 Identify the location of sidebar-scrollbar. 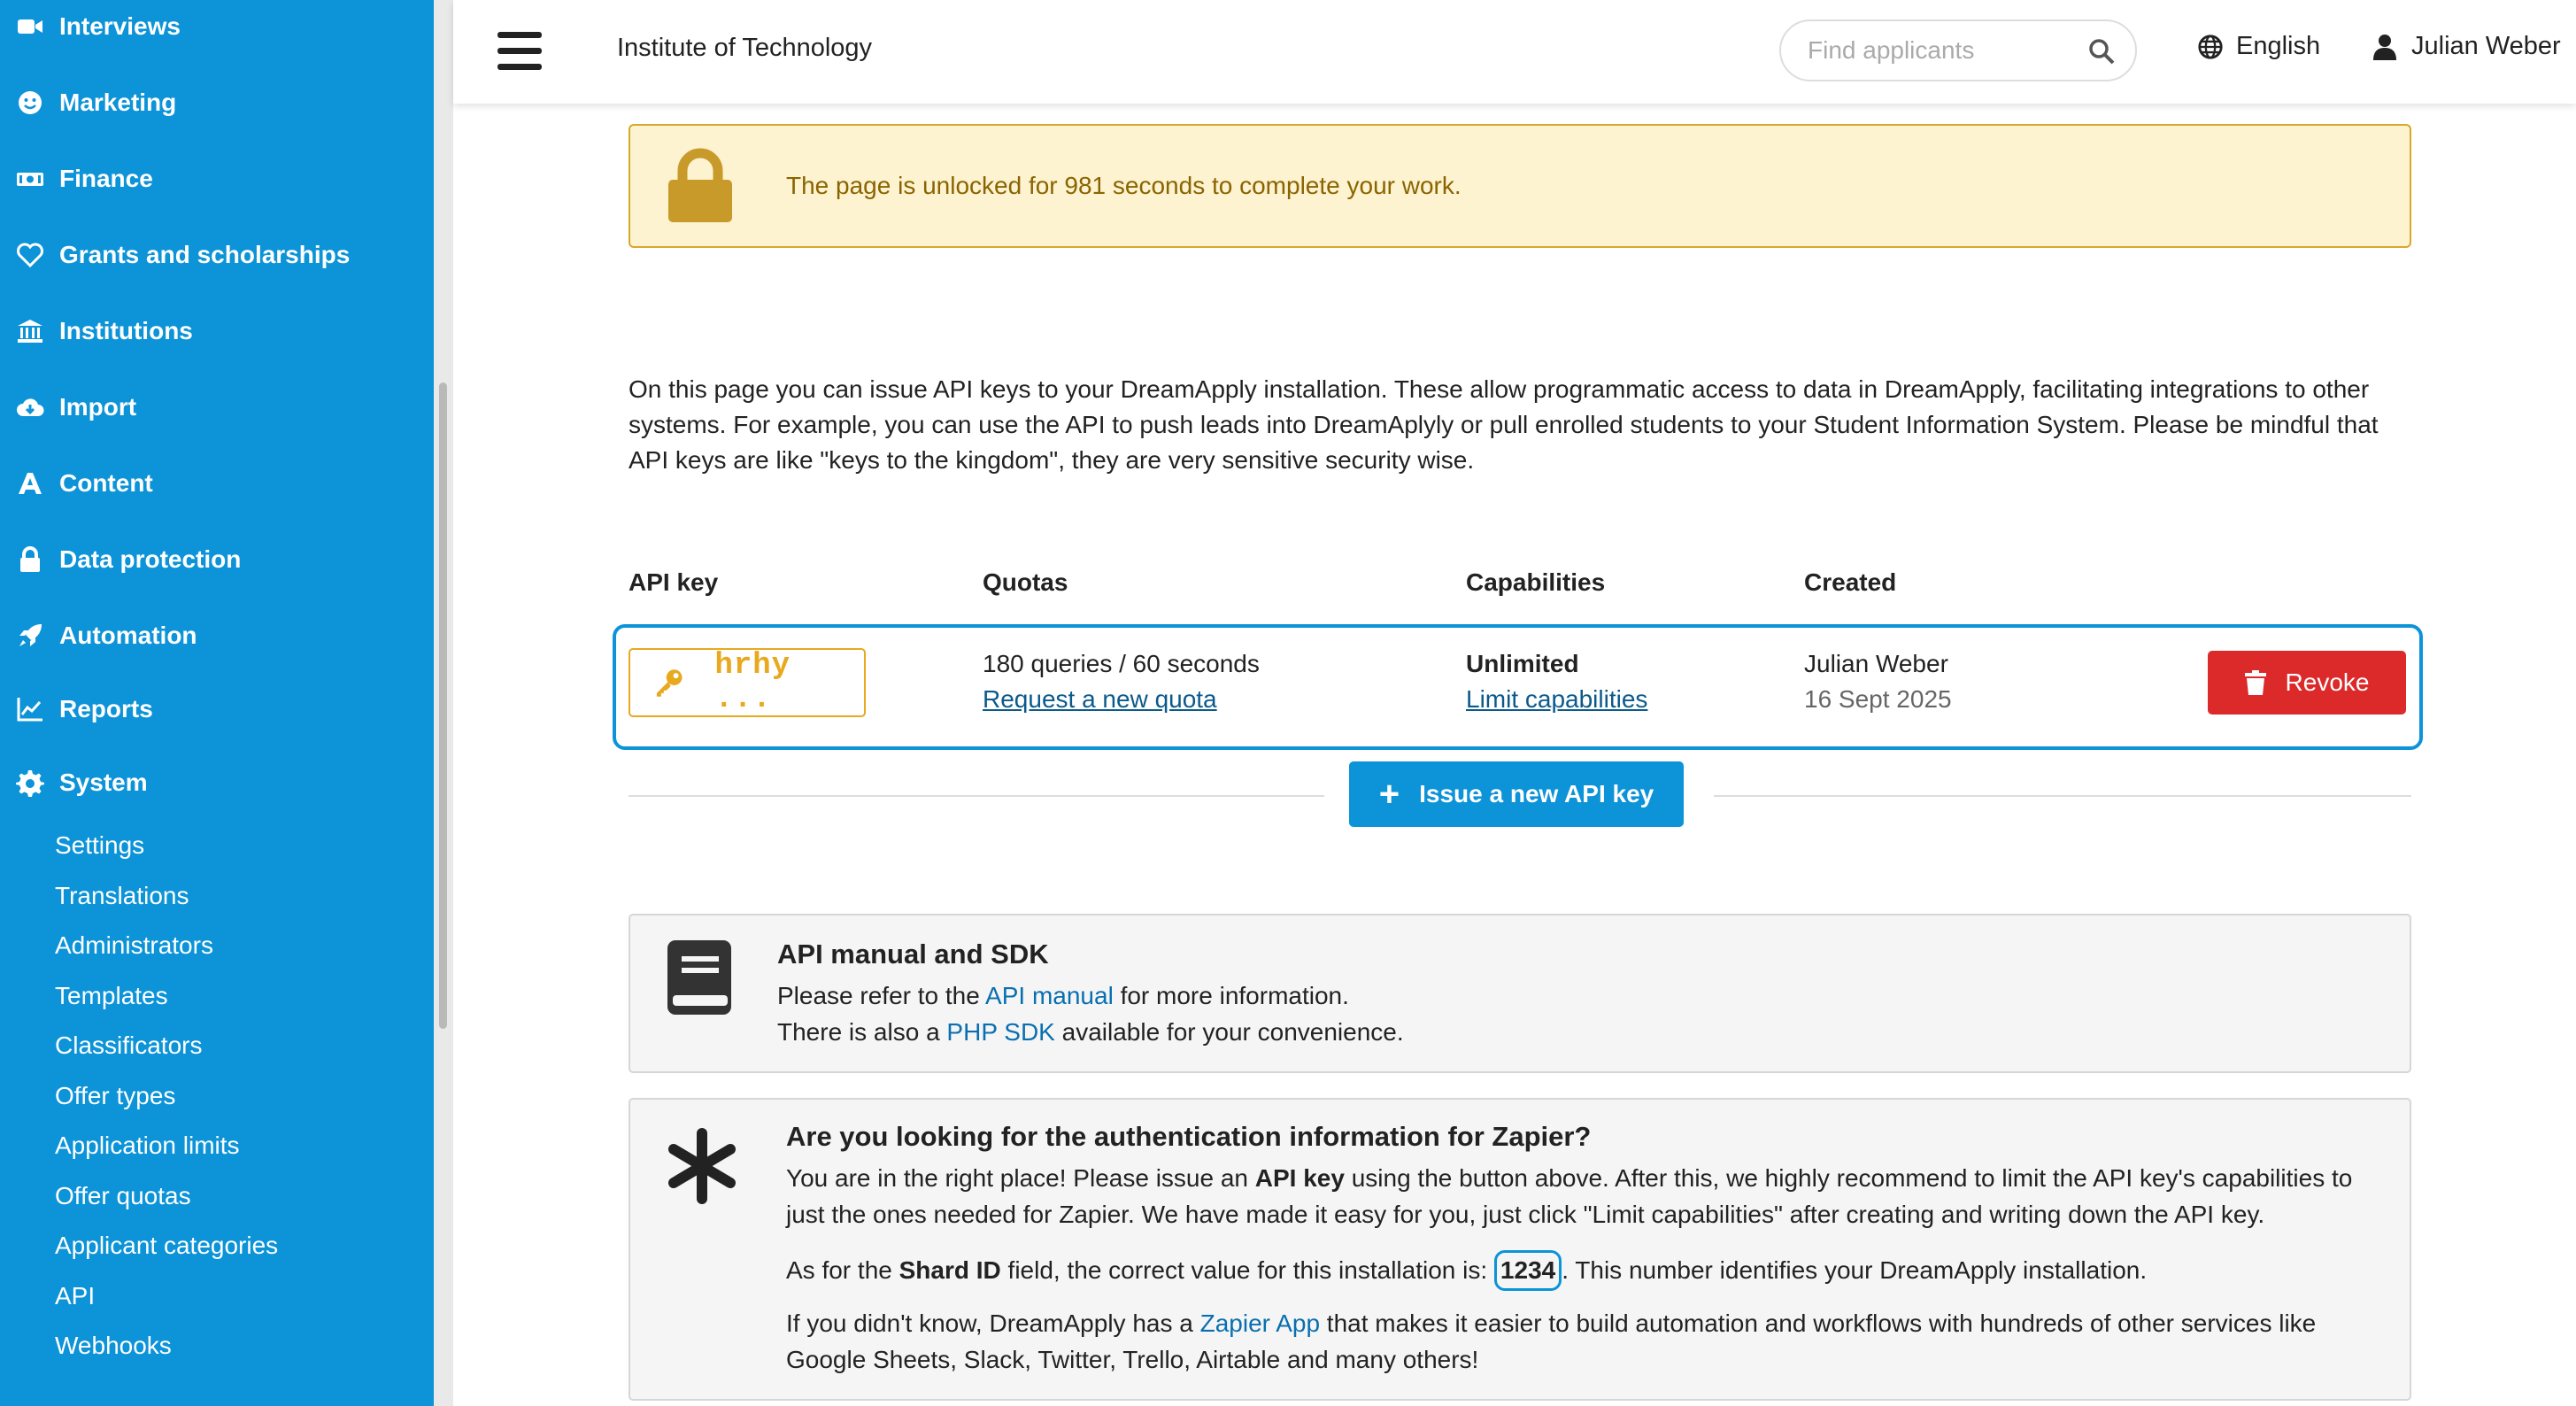
(443, 703).